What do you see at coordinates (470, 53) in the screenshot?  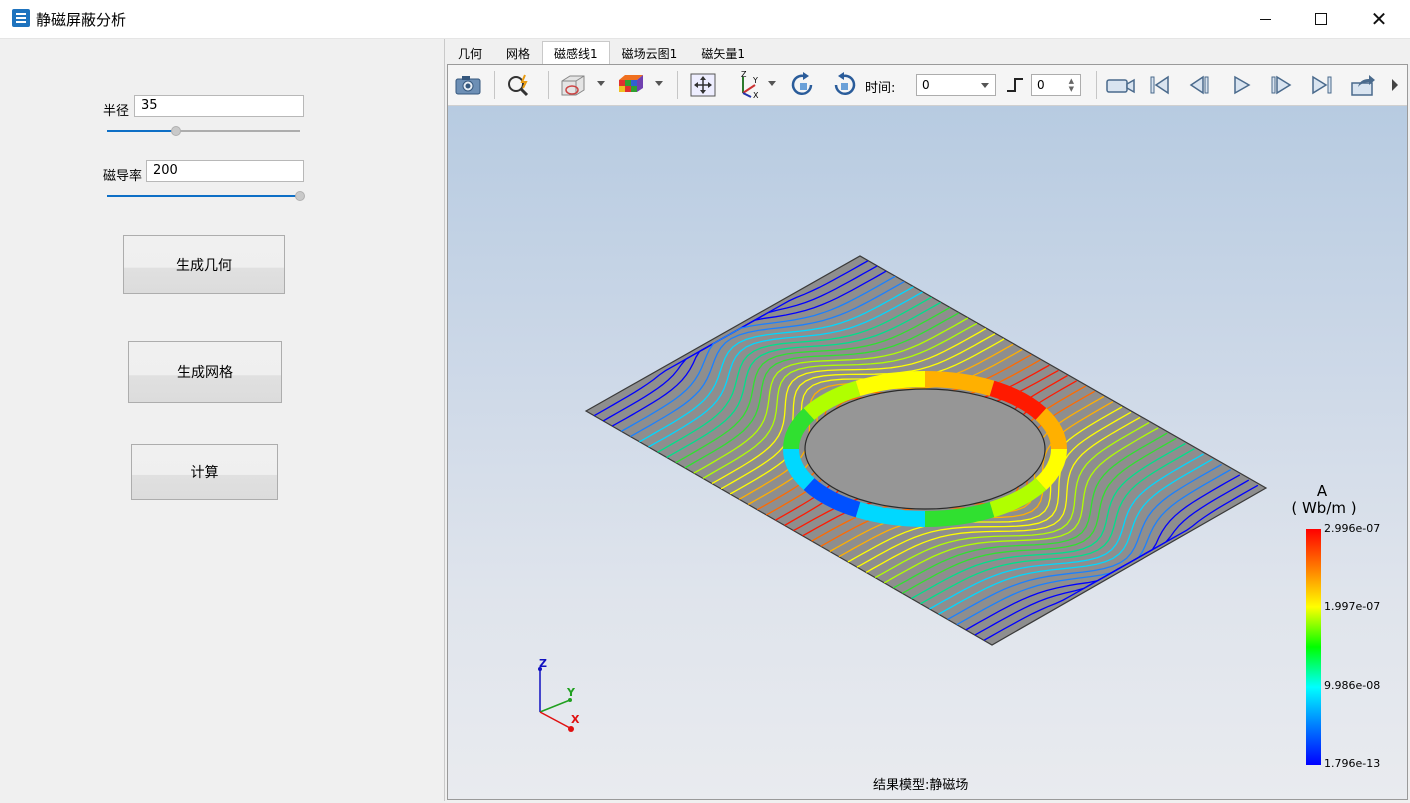 I see `tab-geometry: 几何` at bounding box center [470, 53].